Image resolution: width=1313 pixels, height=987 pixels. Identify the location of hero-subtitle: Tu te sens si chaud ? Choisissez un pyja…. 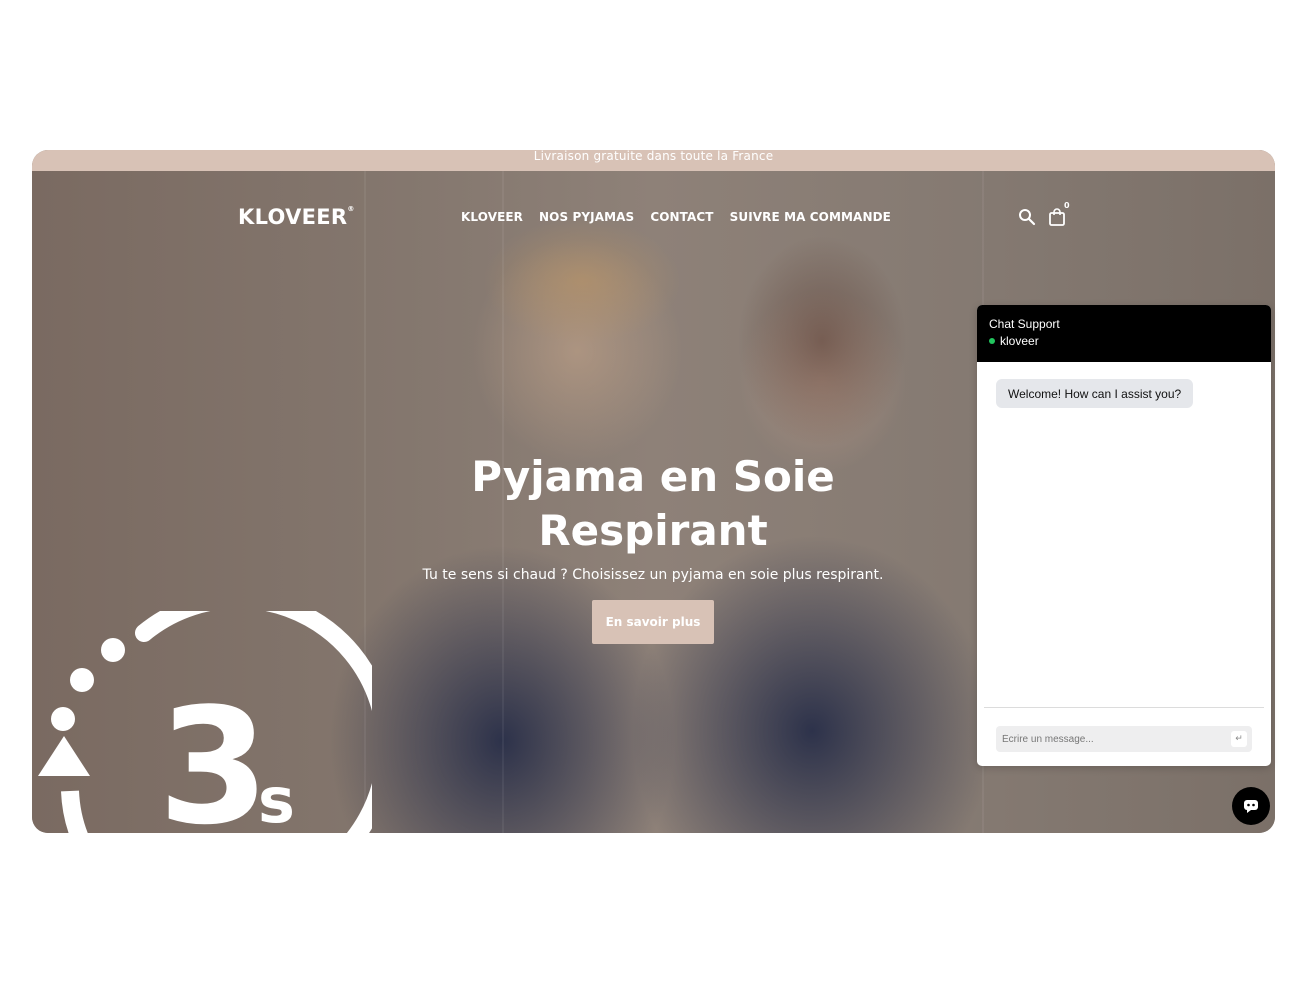
(653, 575).